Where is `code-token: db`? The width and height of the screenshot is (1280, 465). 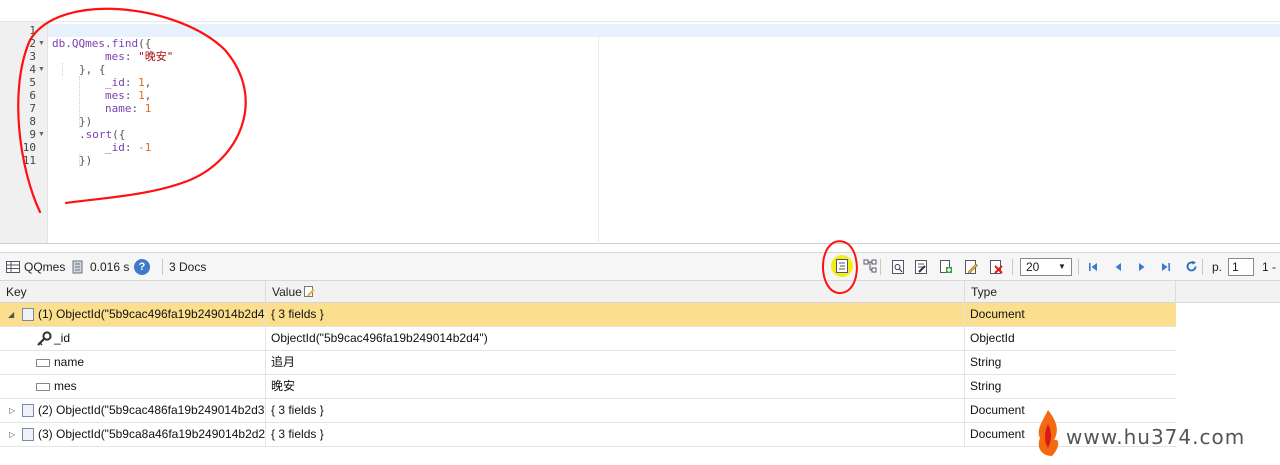
code-token: db is located at coordinates (59, 43).